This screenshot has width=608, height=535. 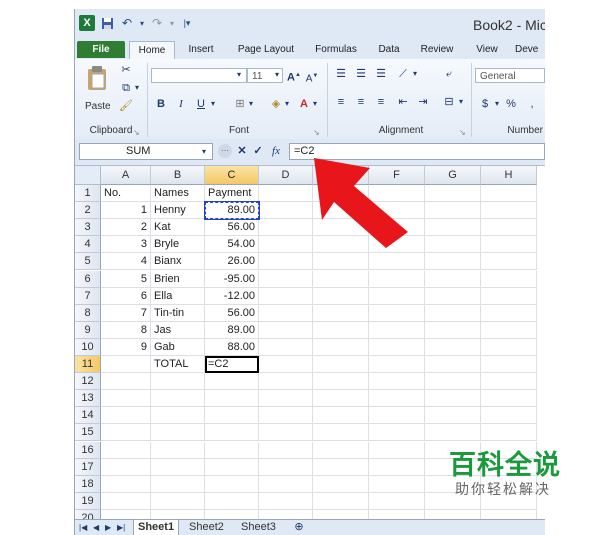 What do you see at coordinates (136, 133) in the screenshot?
I see `clipboard-launcher-icon: ↘` at bounding box center [136, 133].